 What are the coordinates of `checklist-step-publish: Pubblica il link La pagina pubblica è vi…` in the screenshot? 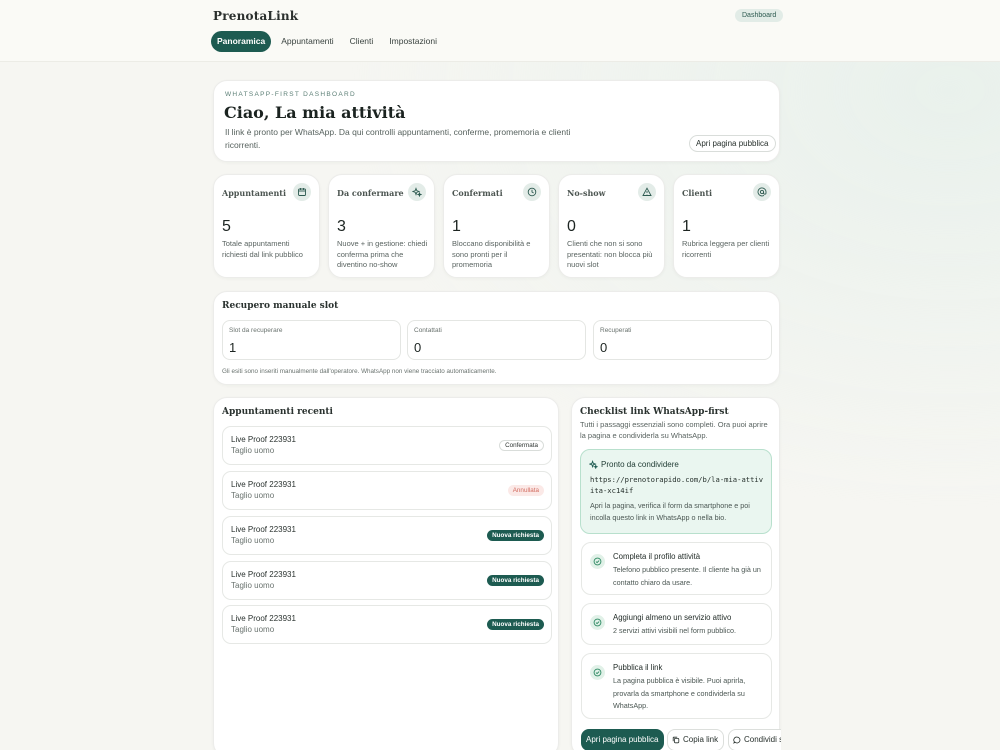 It's located at (676, 686).